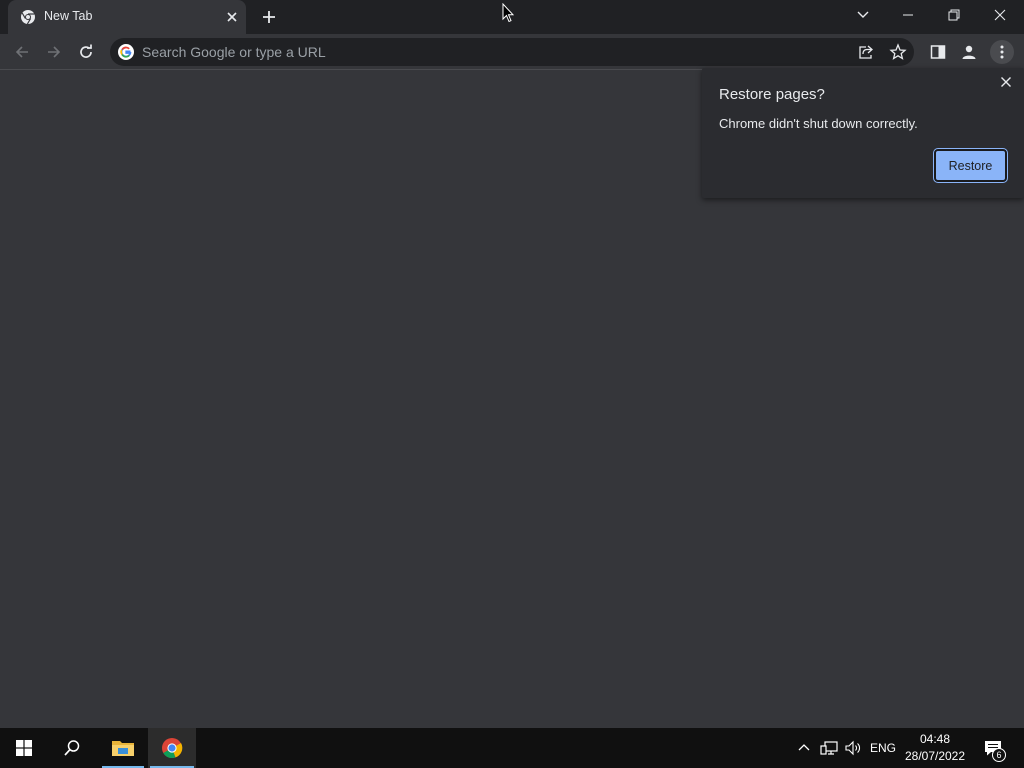 The height and width of the screenshot is (768, 1024). I want to click on side-panel-icon, so click(938, 52).